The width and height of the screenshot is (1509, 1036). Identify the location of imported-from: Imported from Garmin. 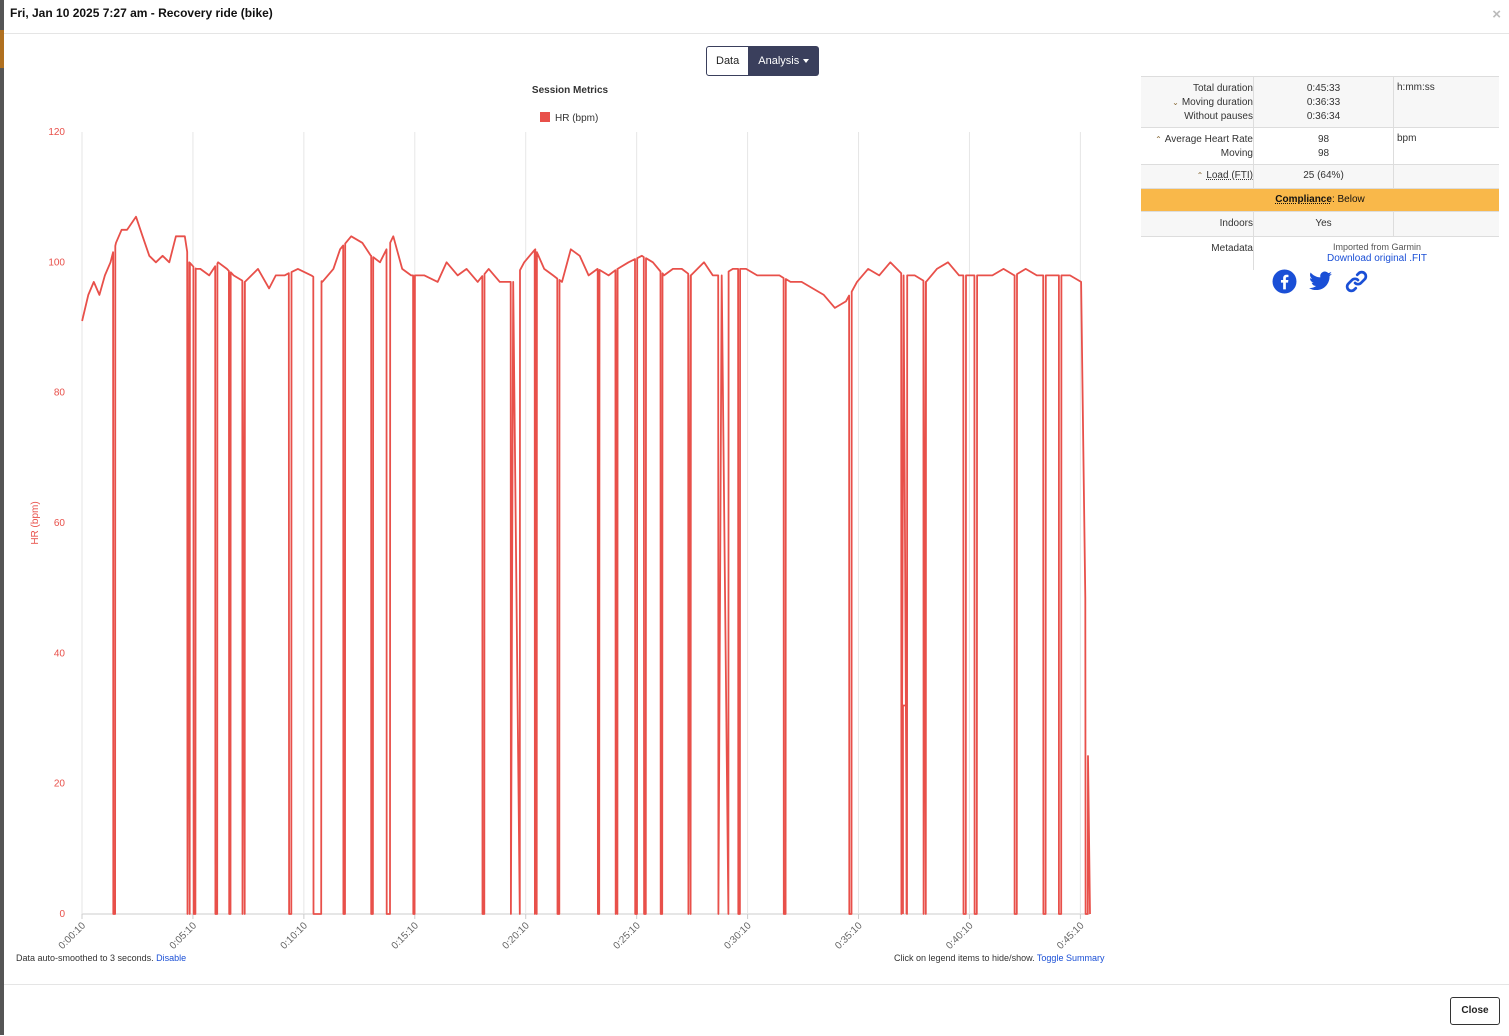
(1377, 247).